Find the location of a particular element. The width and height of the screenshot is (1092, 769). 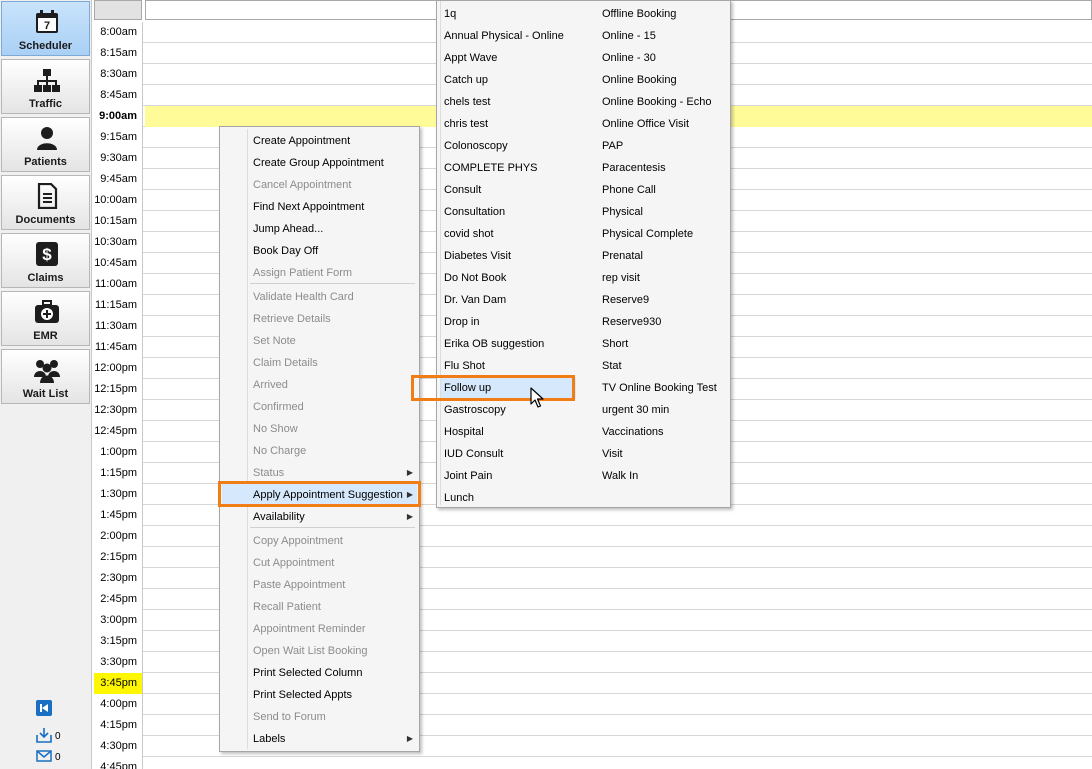

menu-item-no-show: No Show is located at coordinates (319, 429).